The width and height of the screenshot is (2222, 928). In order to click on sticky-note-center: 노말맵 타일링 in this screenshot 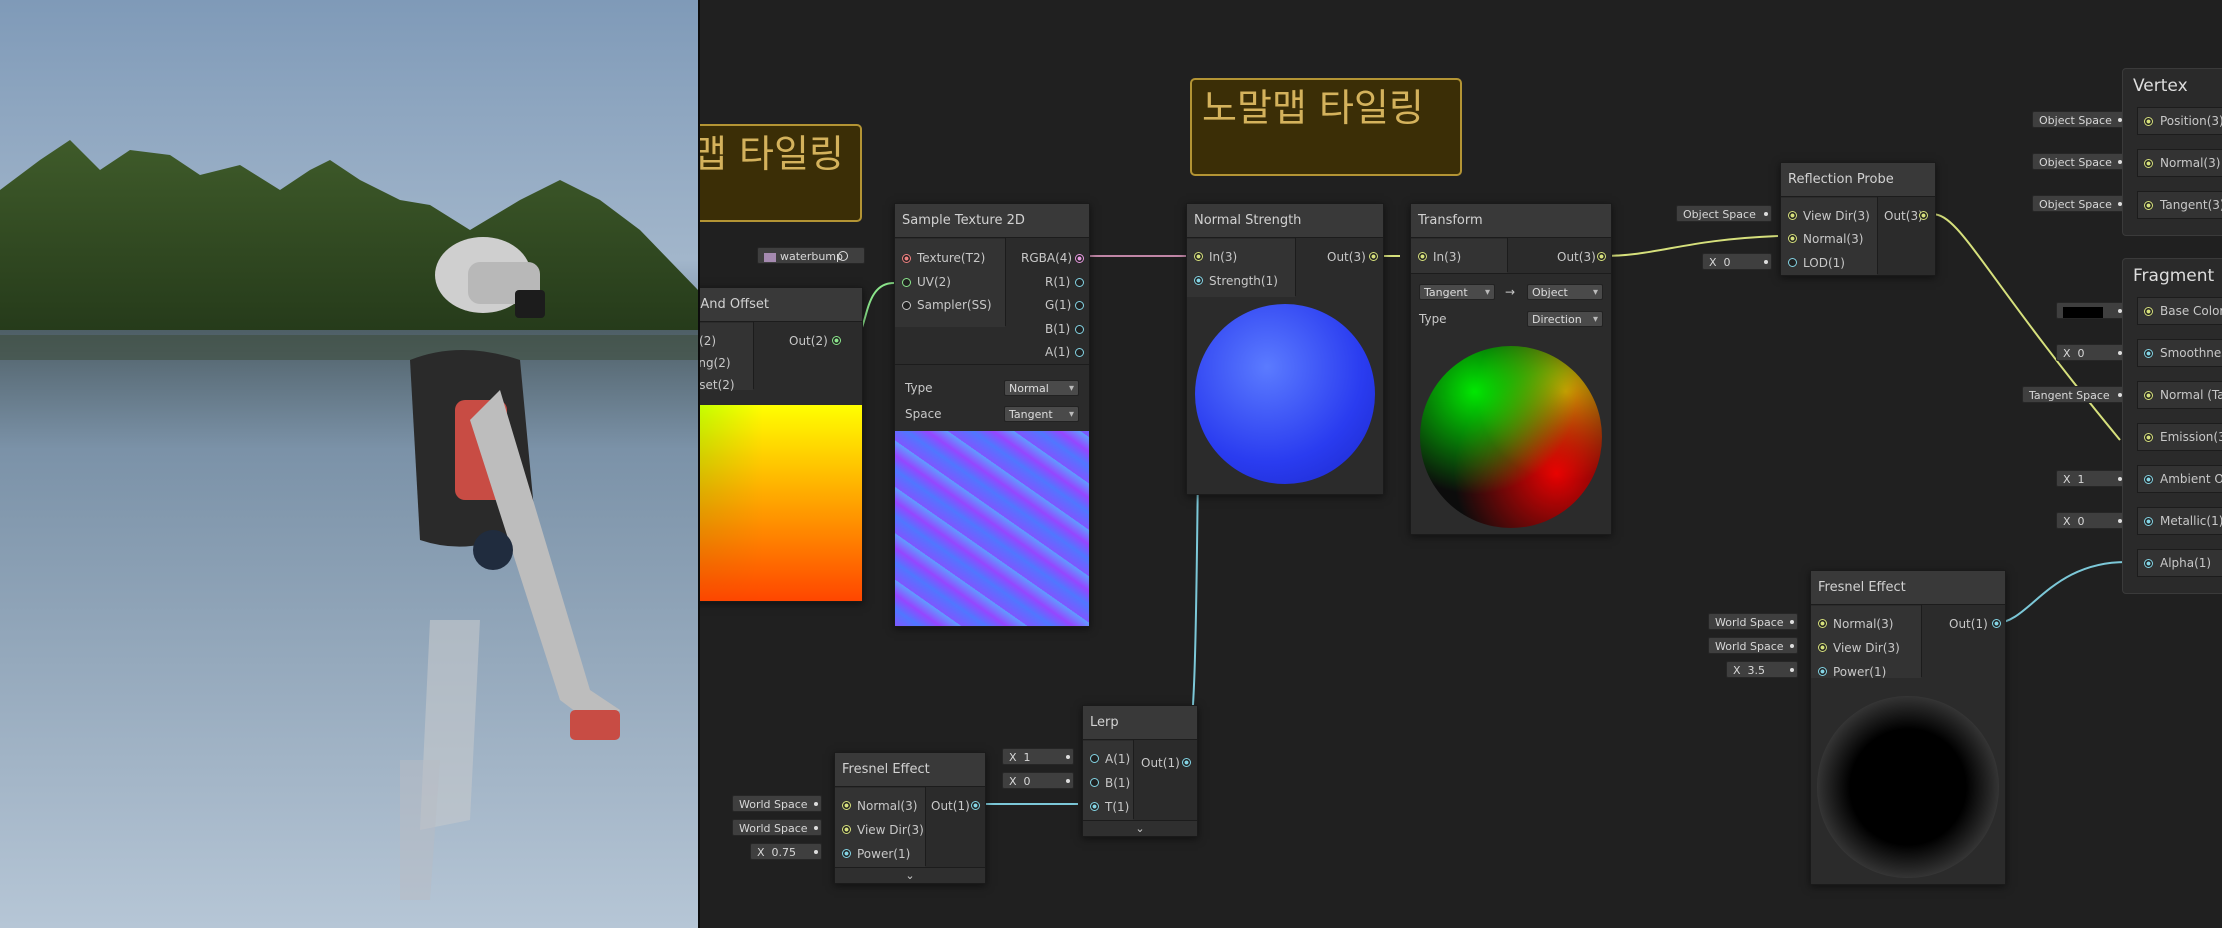, I will do `click(1326, 127)`.